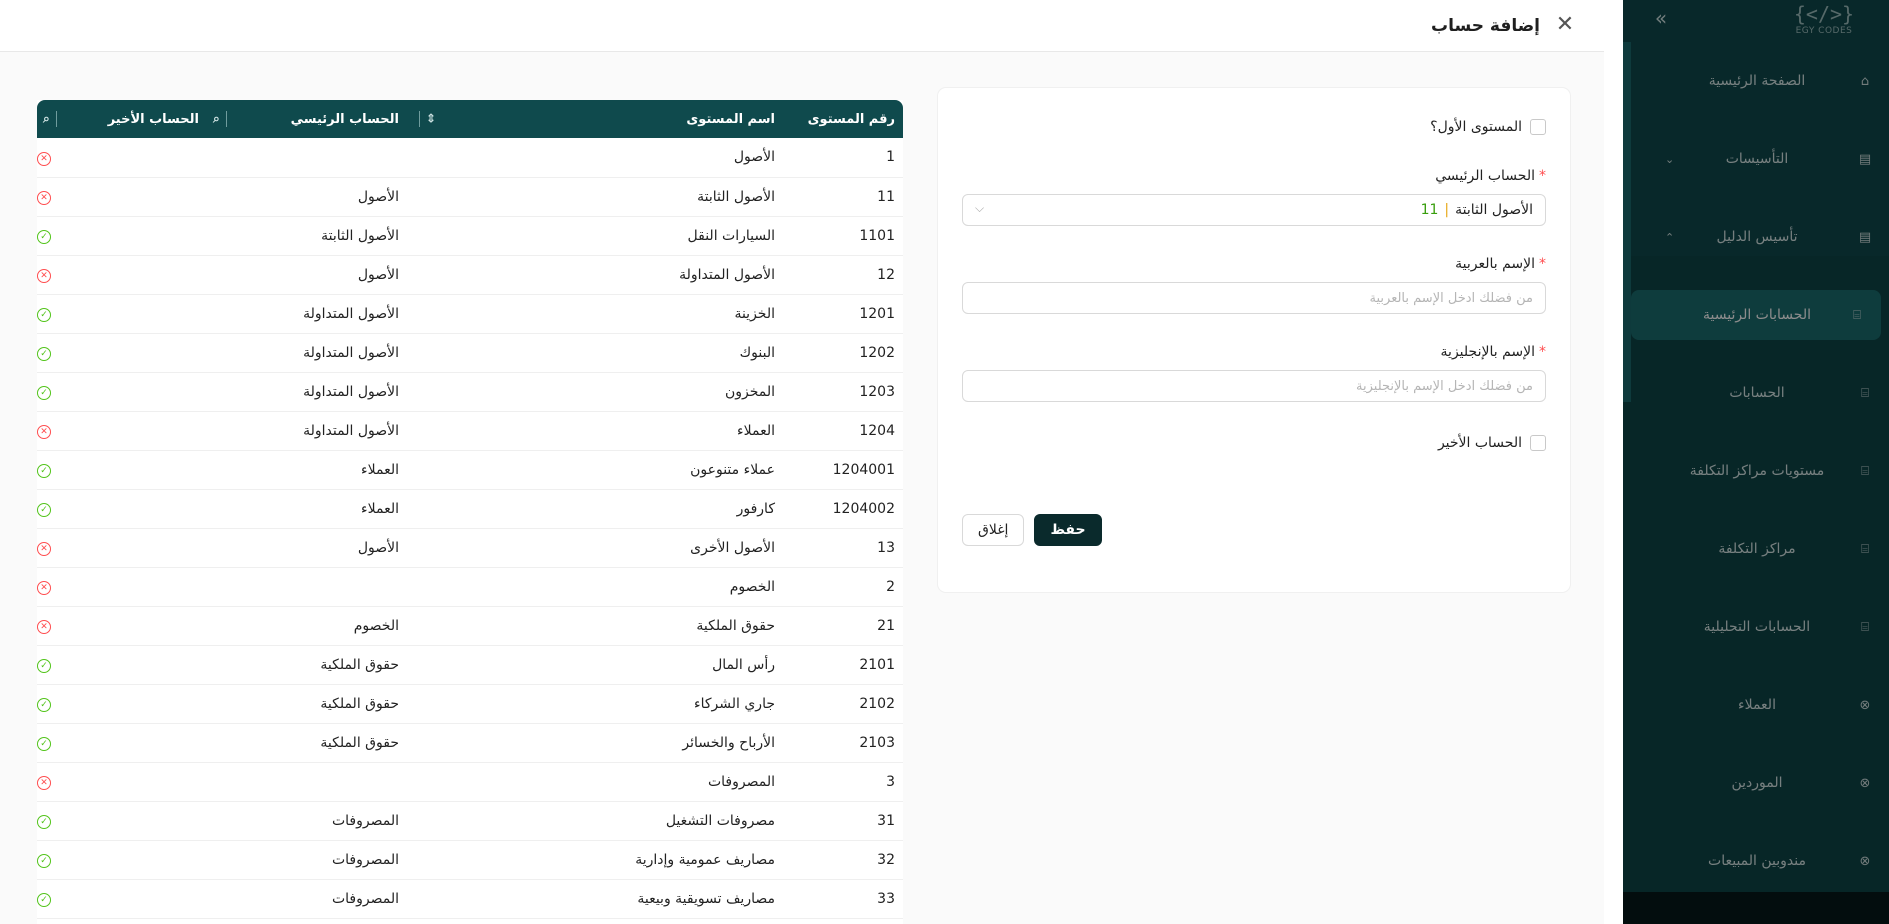  What do you see at coordinates (1756, 705) in the screenshot?
I see `sidebar-item: ⊗ العملاء` at bounding box center [1756, 705].